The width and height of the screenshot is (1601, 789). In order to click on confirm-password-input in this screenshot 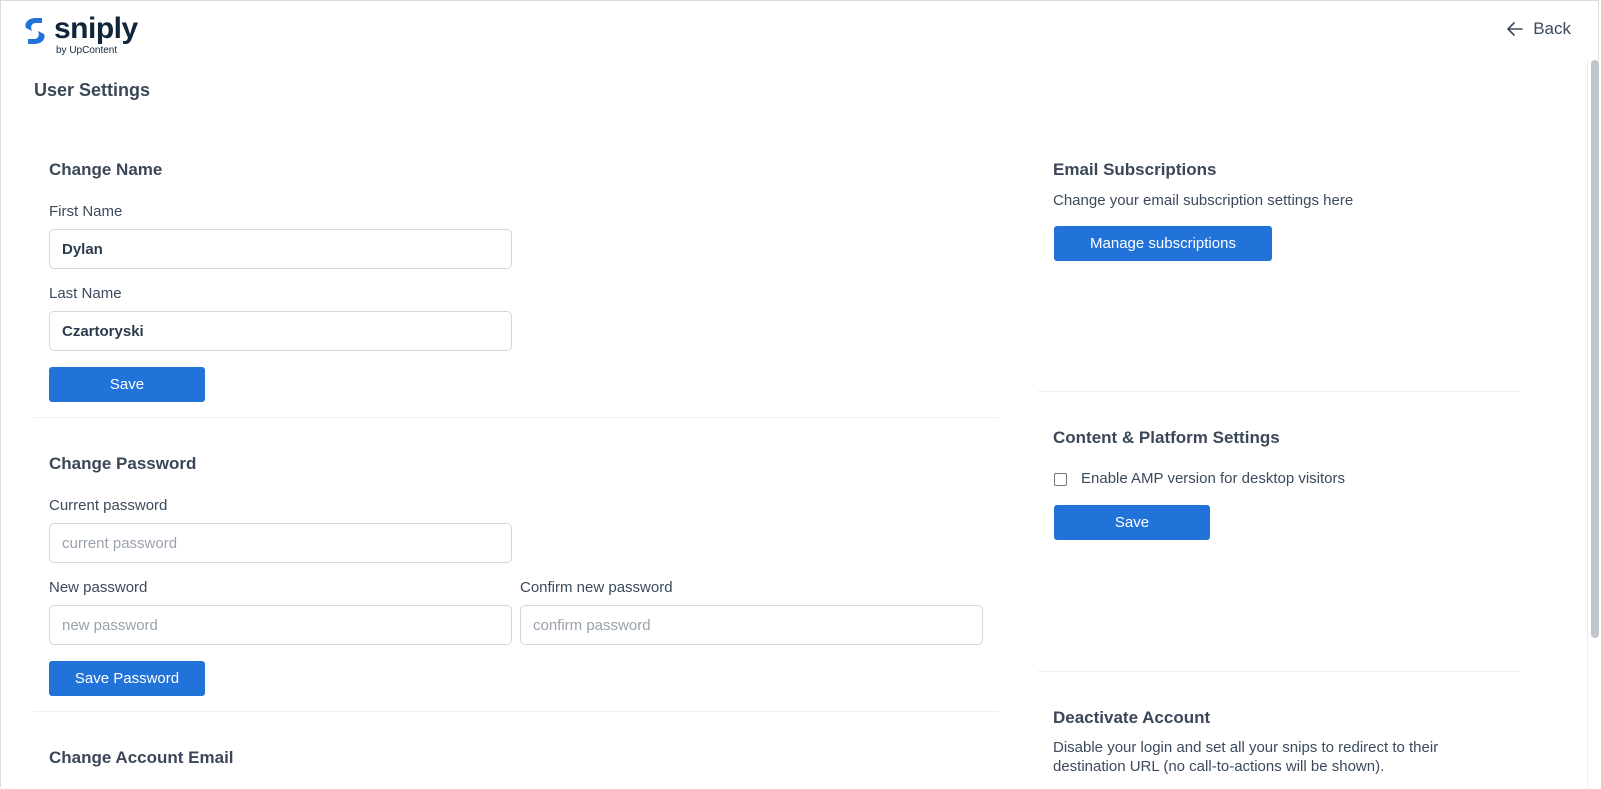, I will do `click(751, 625)`.